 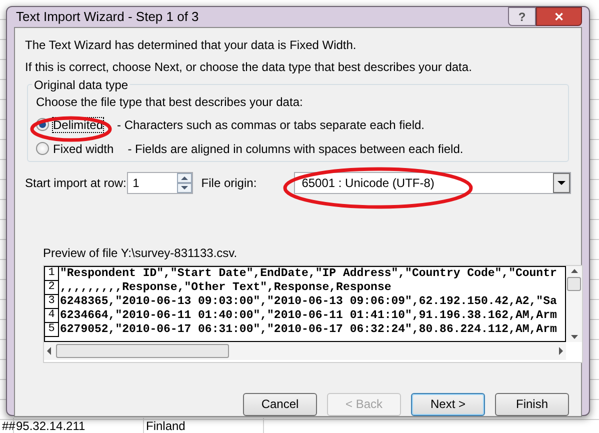 I want to click on radio-label: Fixed width, so click(x=83, y=149).